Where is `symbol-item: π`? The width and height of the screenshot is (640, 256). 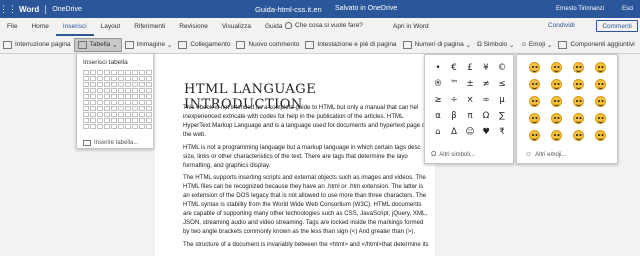 symbol-item: π is located at coordinates (470, 116).